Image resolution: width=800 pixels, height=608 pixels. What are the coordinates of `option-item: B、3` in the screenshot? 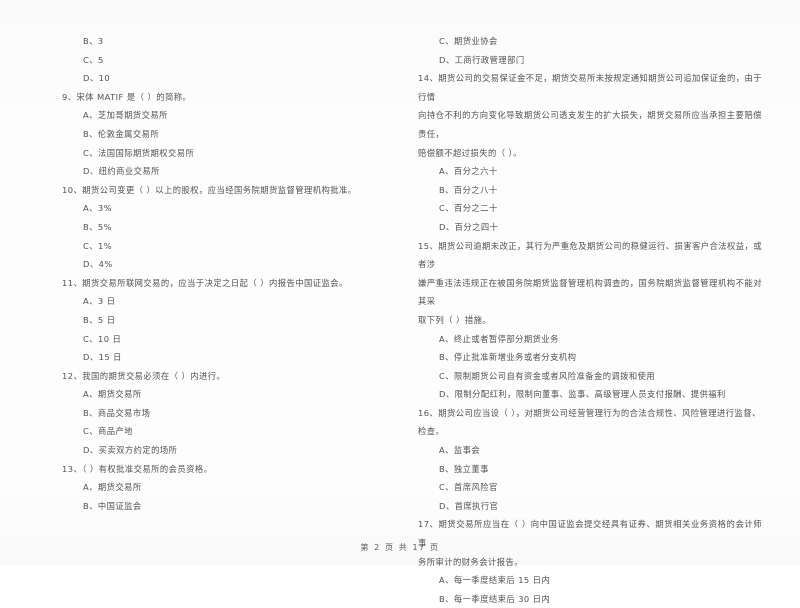 It's located at (93, 41).